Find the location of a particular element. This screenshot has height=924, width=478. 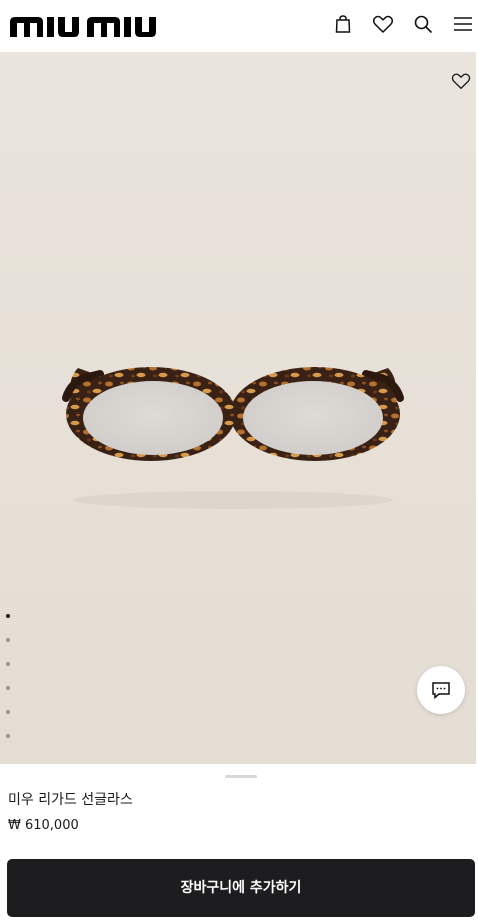

favorite-heart-icon is located at coordinates (461, 81).